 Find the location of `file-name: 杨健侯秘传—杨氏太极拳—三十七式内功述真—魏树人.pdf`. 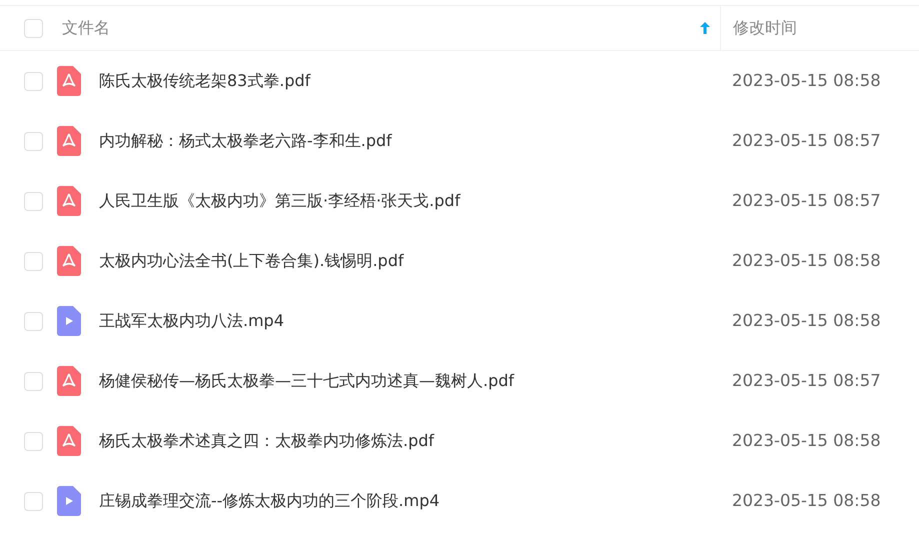

file-name: 杨健侯秘传—杨氏太极拳—三十七式内功述真—魏树人.pdf is located at coordinates (306, 381).